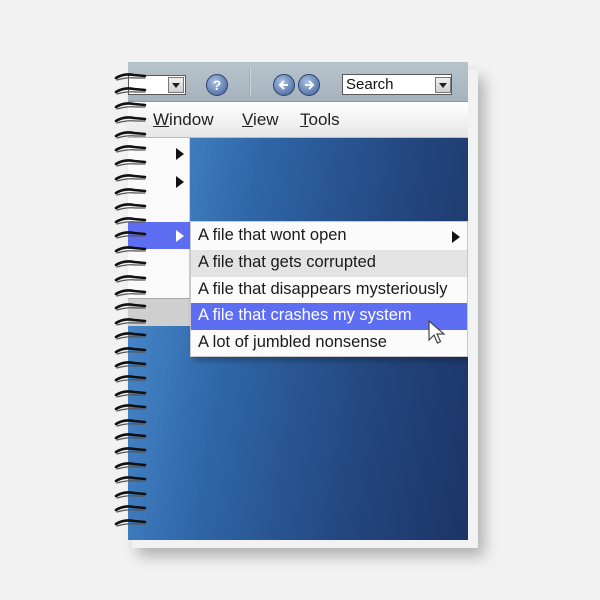  Describe the element at coordinates (250, 82) in the screenshot. I see `toolbar-separator` at that location.